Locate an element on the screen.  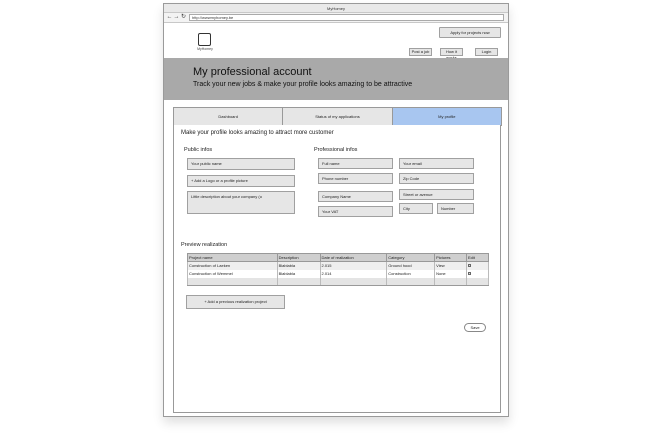
col-pictures: Pictures is located at coordinates (450, 257).